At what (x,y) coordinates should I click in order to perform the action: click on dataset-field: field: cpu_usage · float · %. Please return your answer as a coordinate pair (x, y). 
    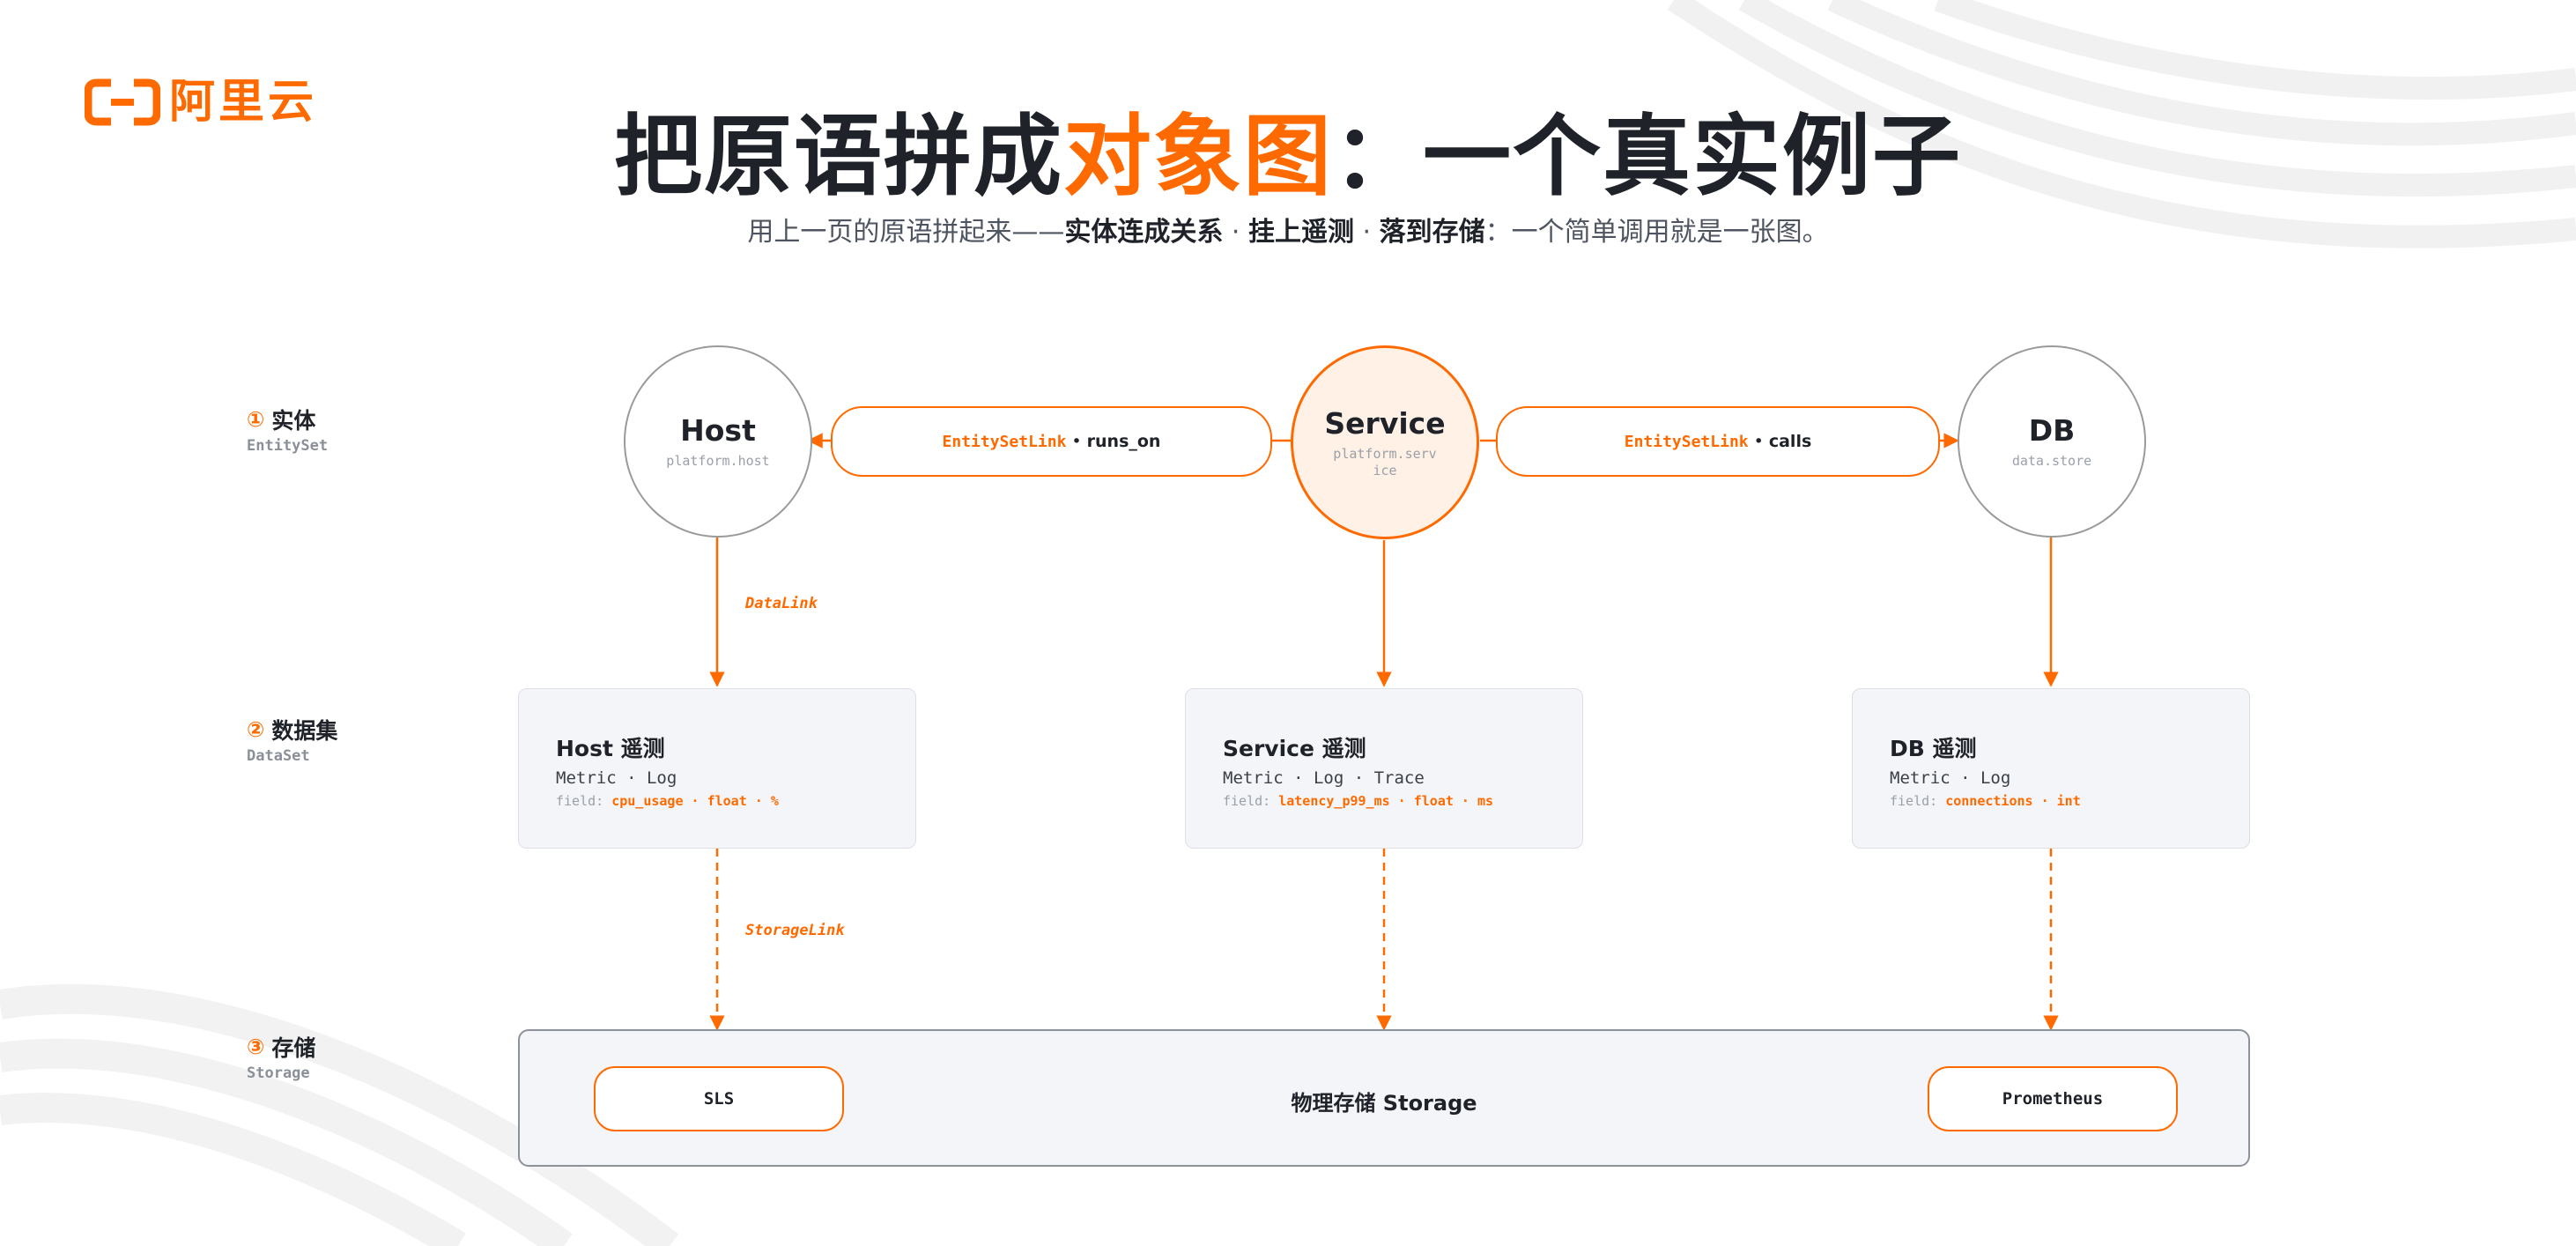
    Looking at the image, I should click on (736, 801).